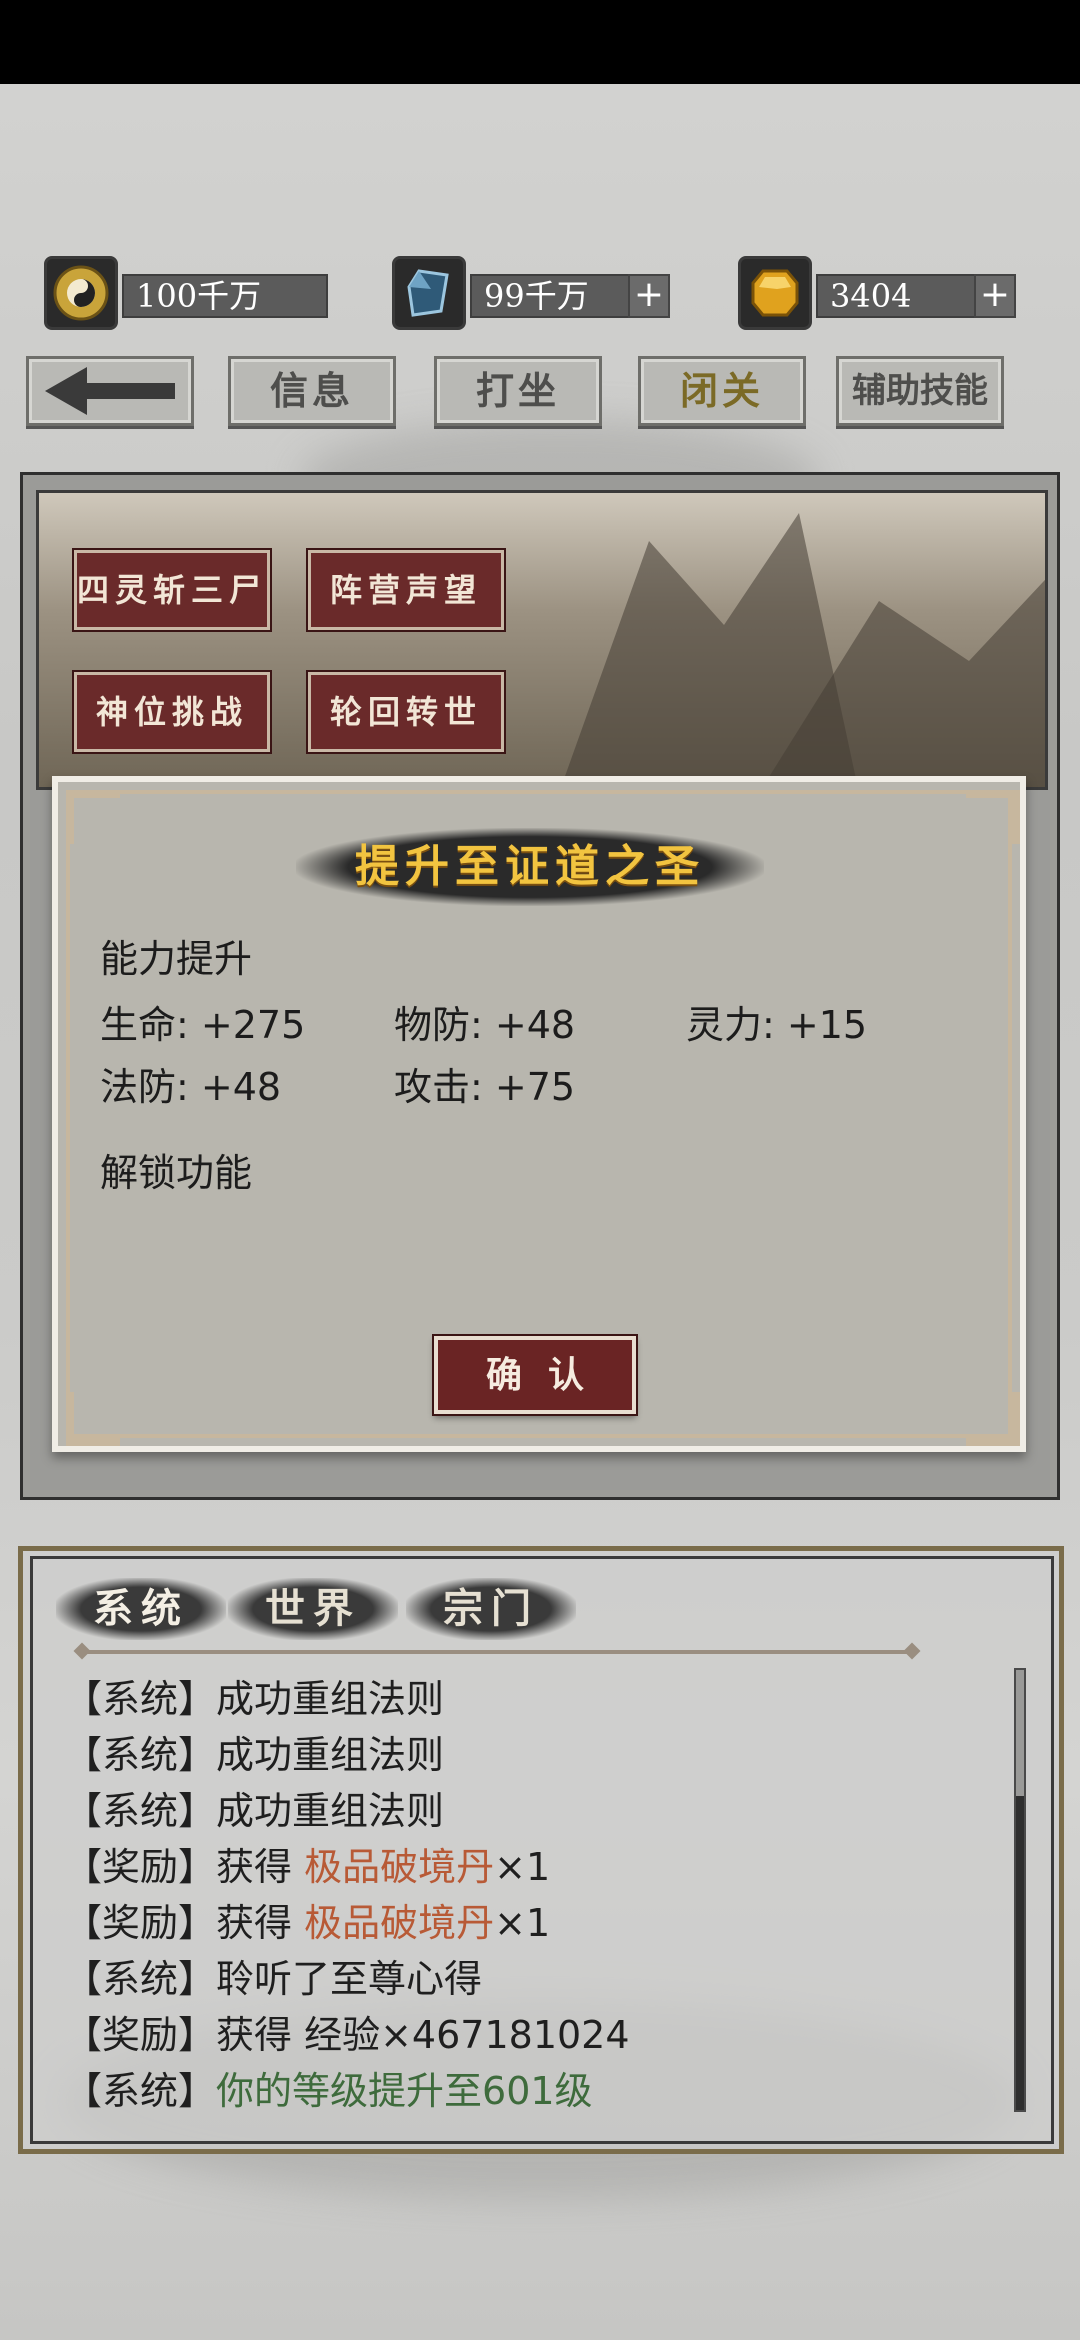  Describe the element at coordinates (485, 1025) in the screenshot. I see `stat-phys-def: 物防: +48` at that location.